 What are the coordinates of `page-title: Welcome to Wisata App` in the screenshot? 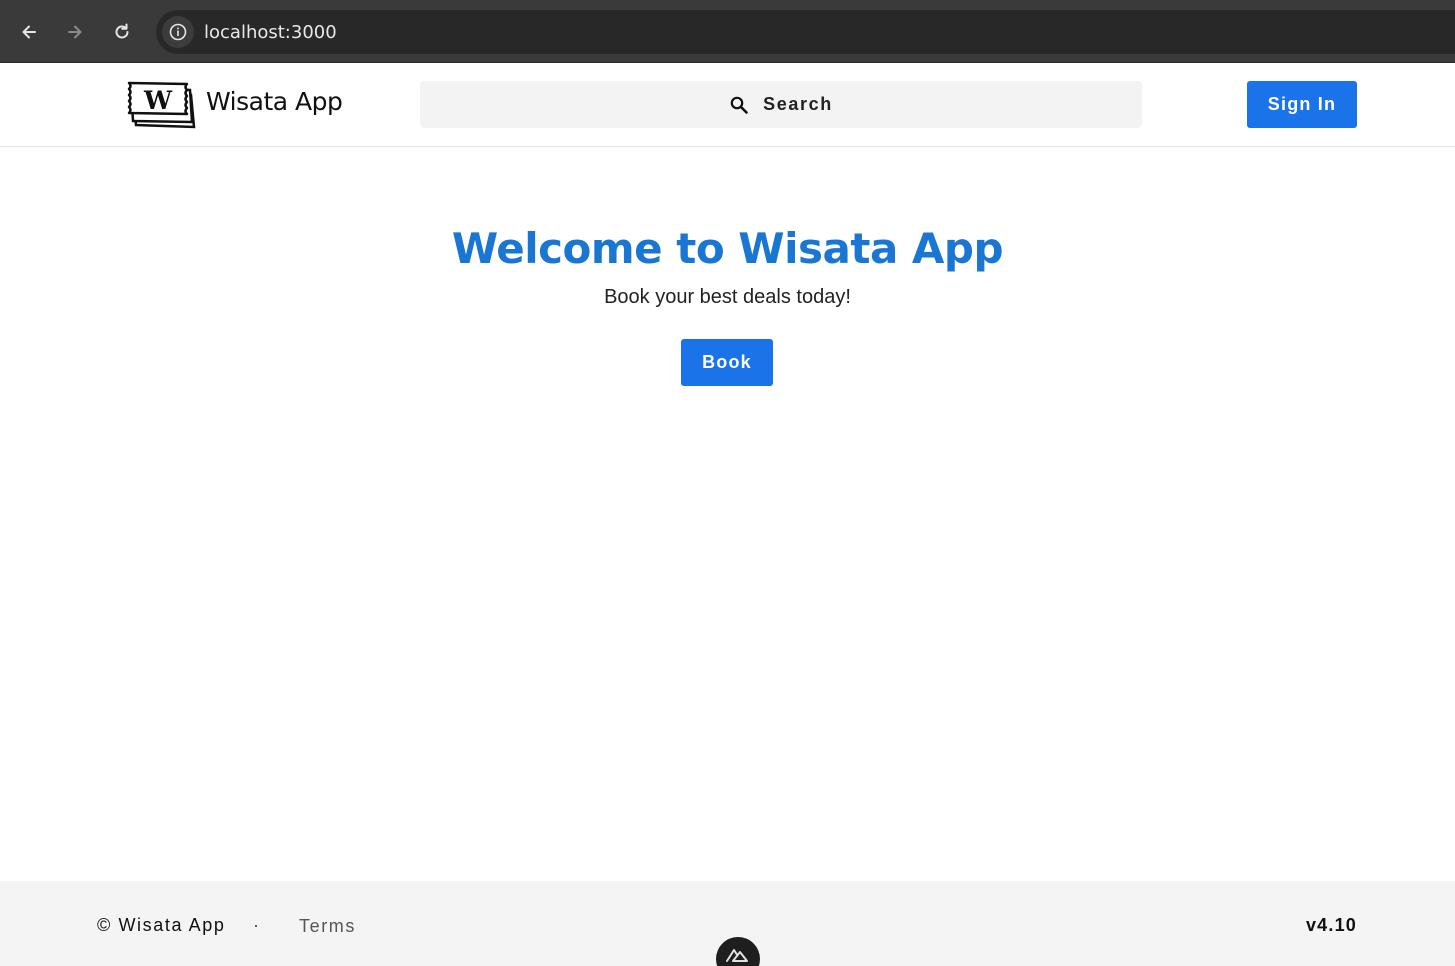 It's located at (727, 248).